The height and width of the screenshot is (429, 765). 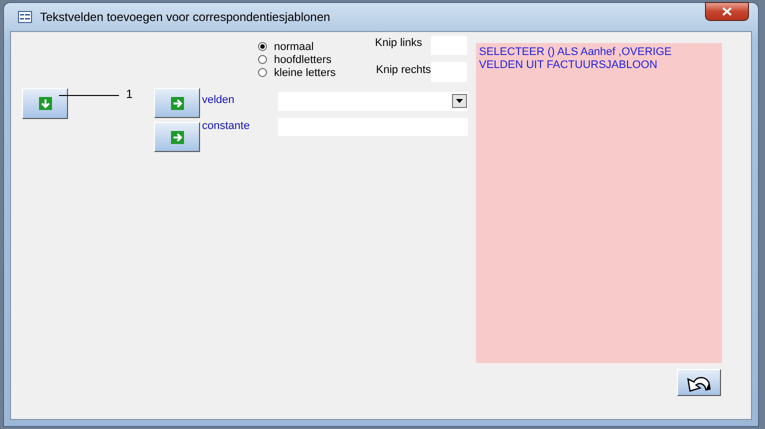 What do you see at coordinates (185, 17) in the screenshot?
I see `window-title: Tekstvelden toevoegen voor correspondentiesjablonen` at bounding box center [185, 17].